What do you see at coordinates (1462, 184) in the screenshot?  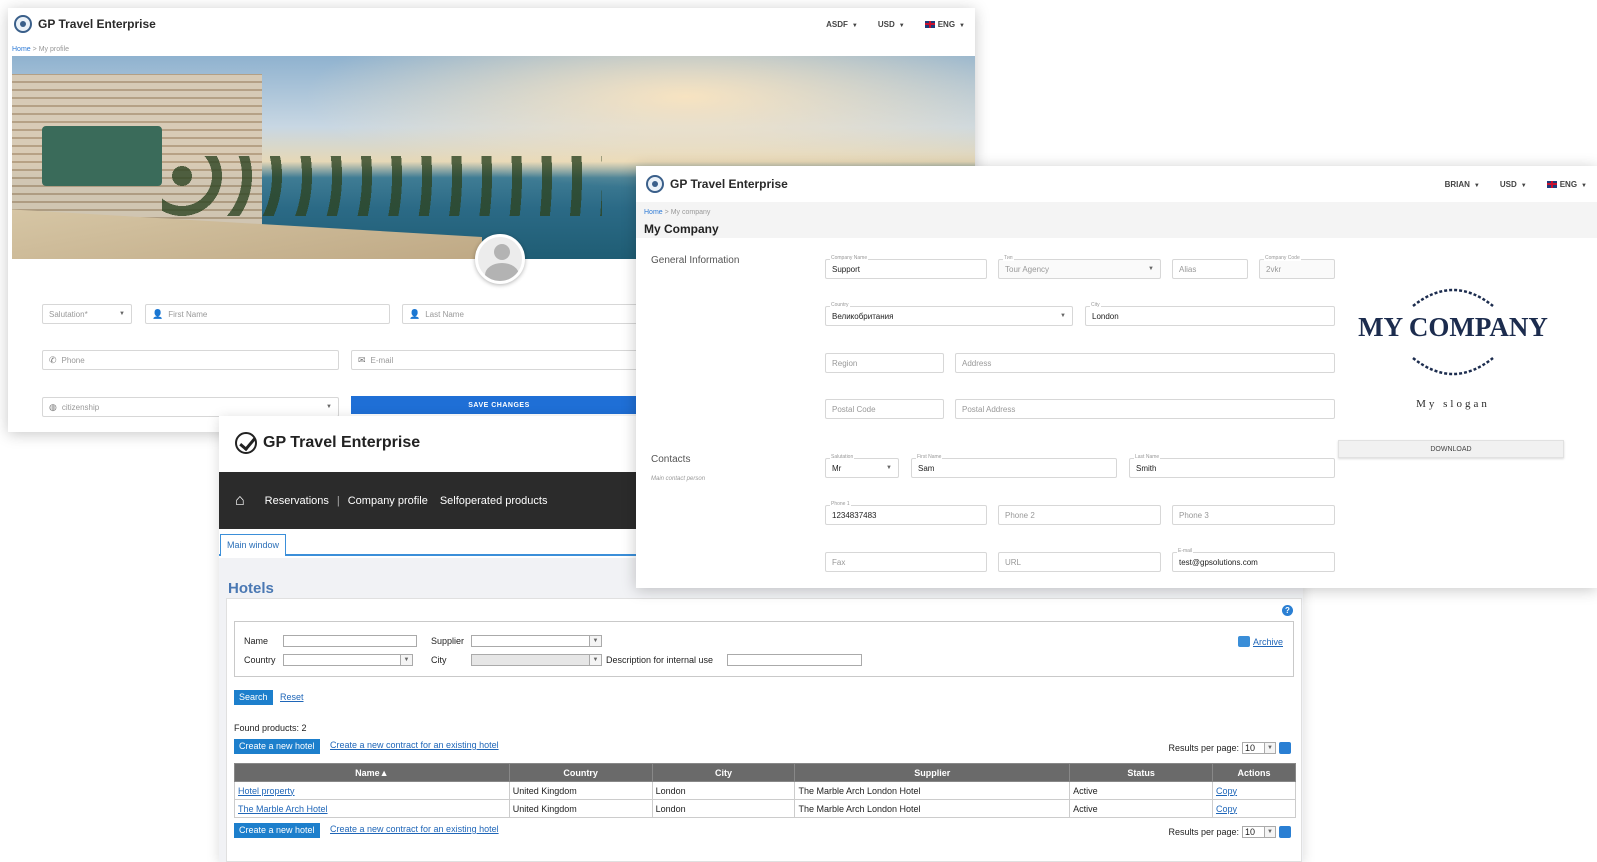 I see `user-menu: BRIAN ▼` at bounding box center [1462, 184].